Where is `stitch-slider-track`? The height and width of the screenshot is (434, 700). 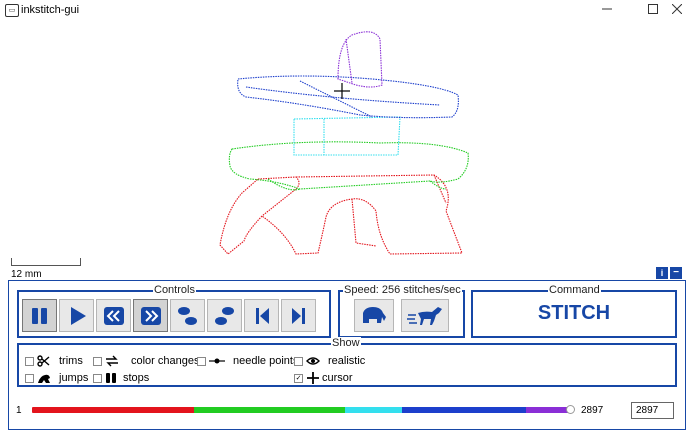
stitch-slider-track is located at coordinates (302, 410).